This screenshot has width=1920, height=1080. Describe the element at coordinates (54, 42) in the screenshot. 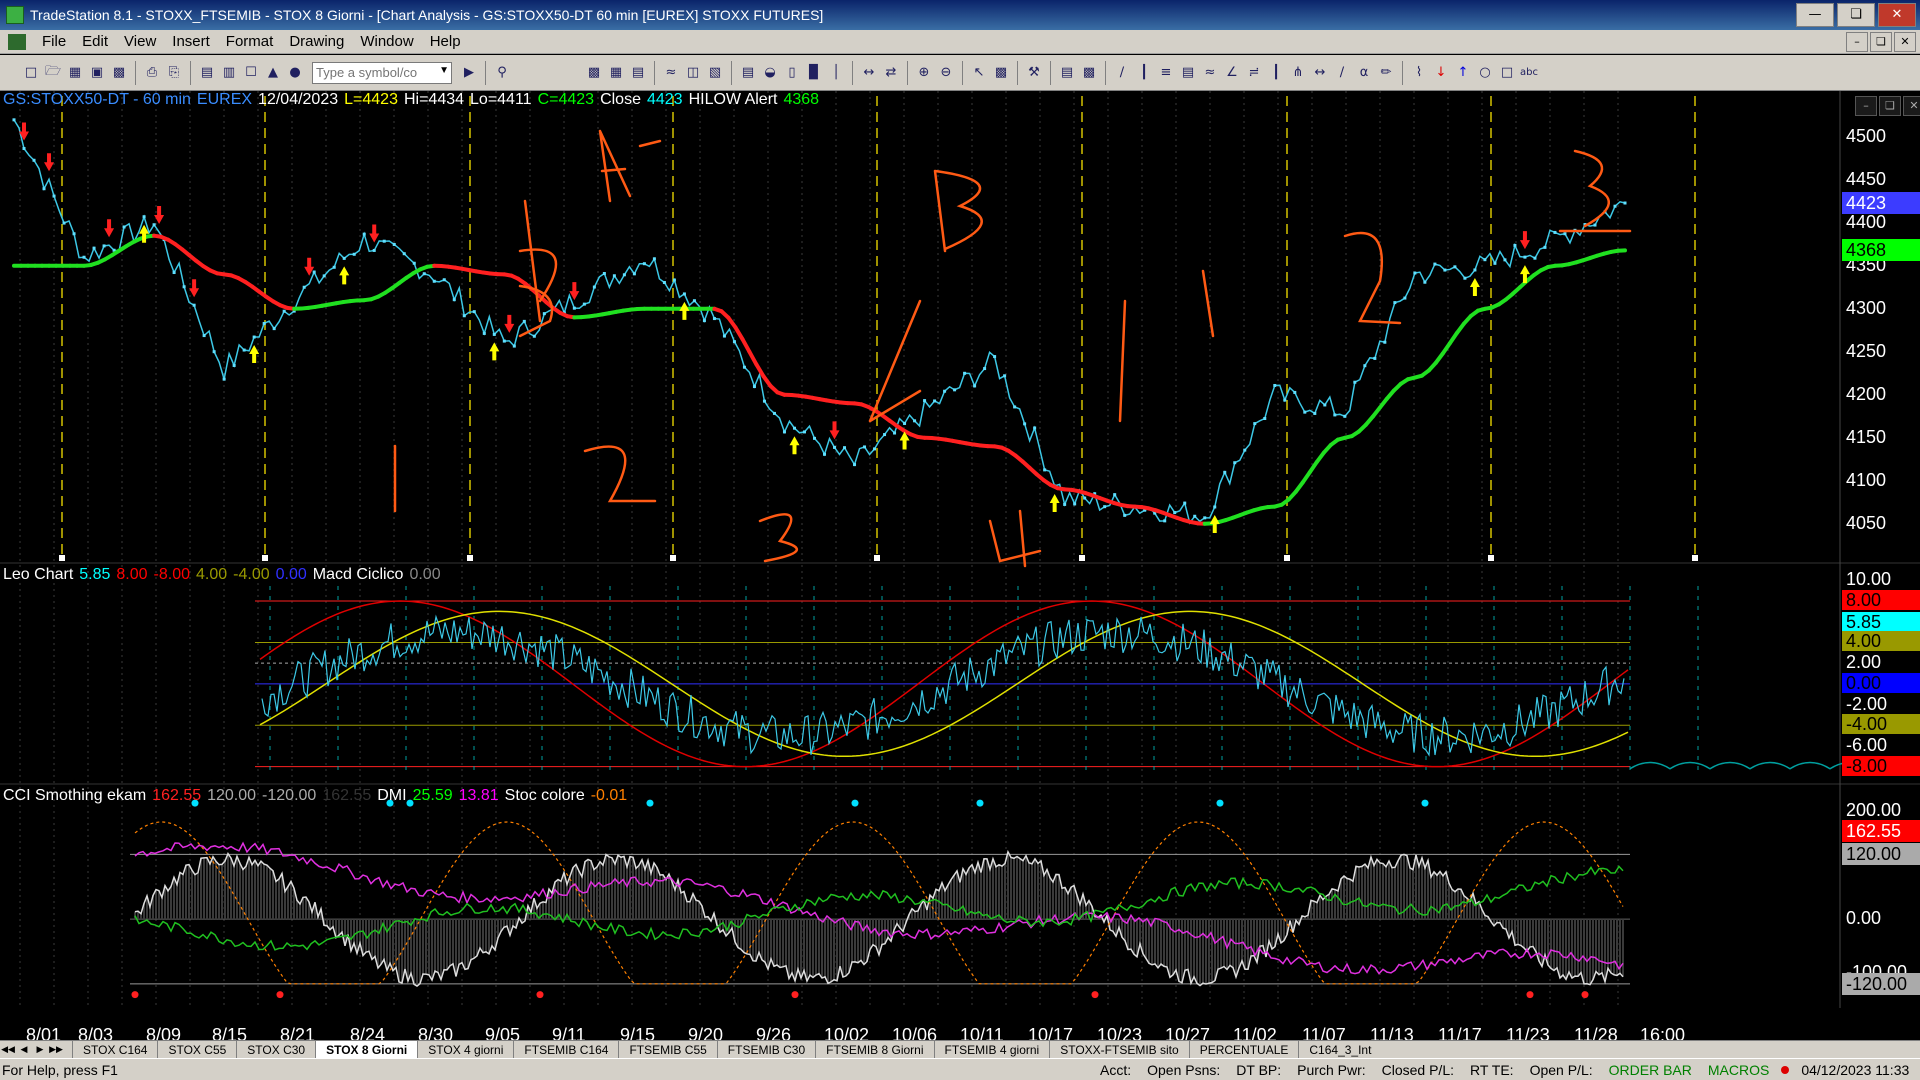

I see `menu-file: File` at that location.